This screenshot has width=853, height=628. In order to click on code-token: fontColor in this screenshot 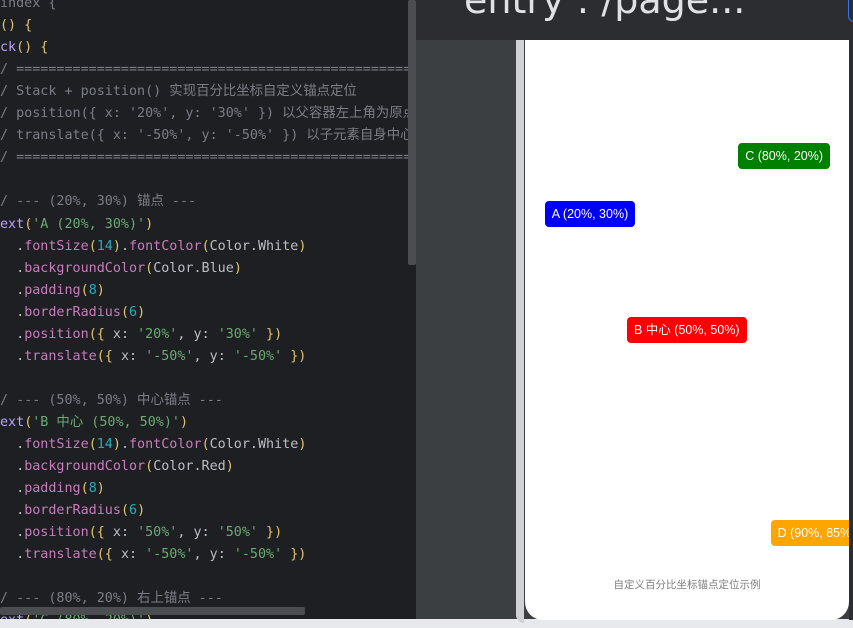, I will do `click(165, 246)`.